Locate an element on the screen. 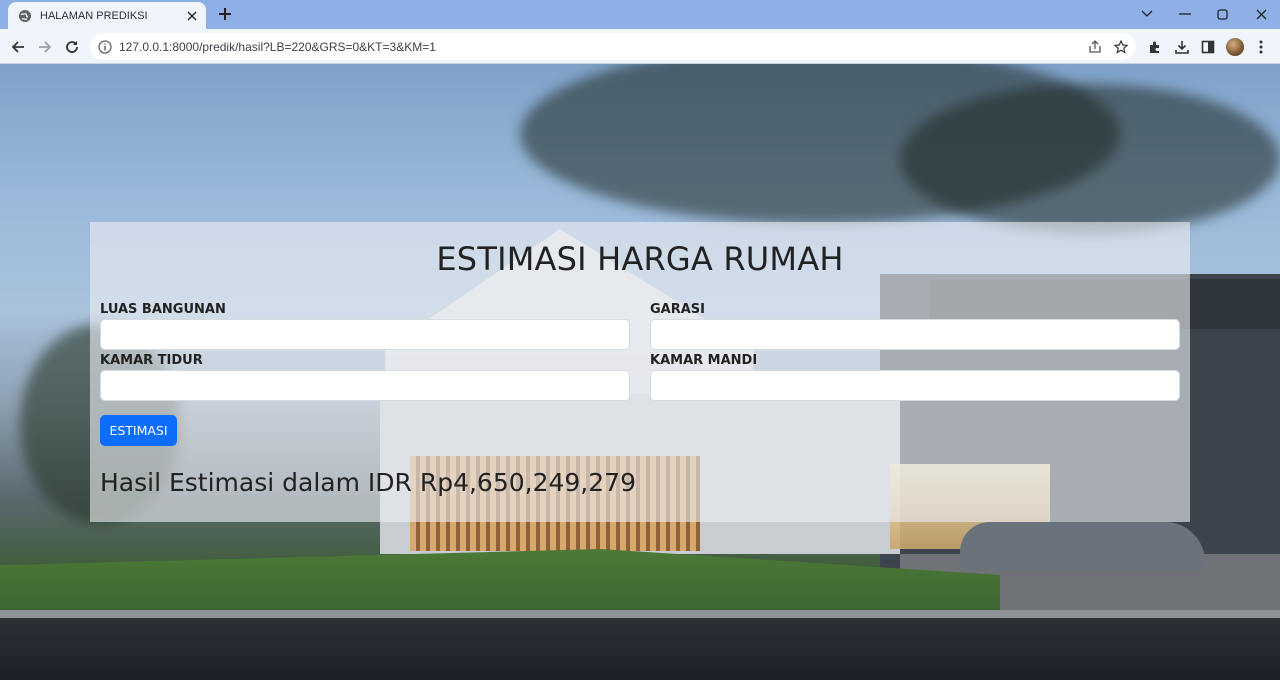  garasi-input is located at coordinates (915, 334).